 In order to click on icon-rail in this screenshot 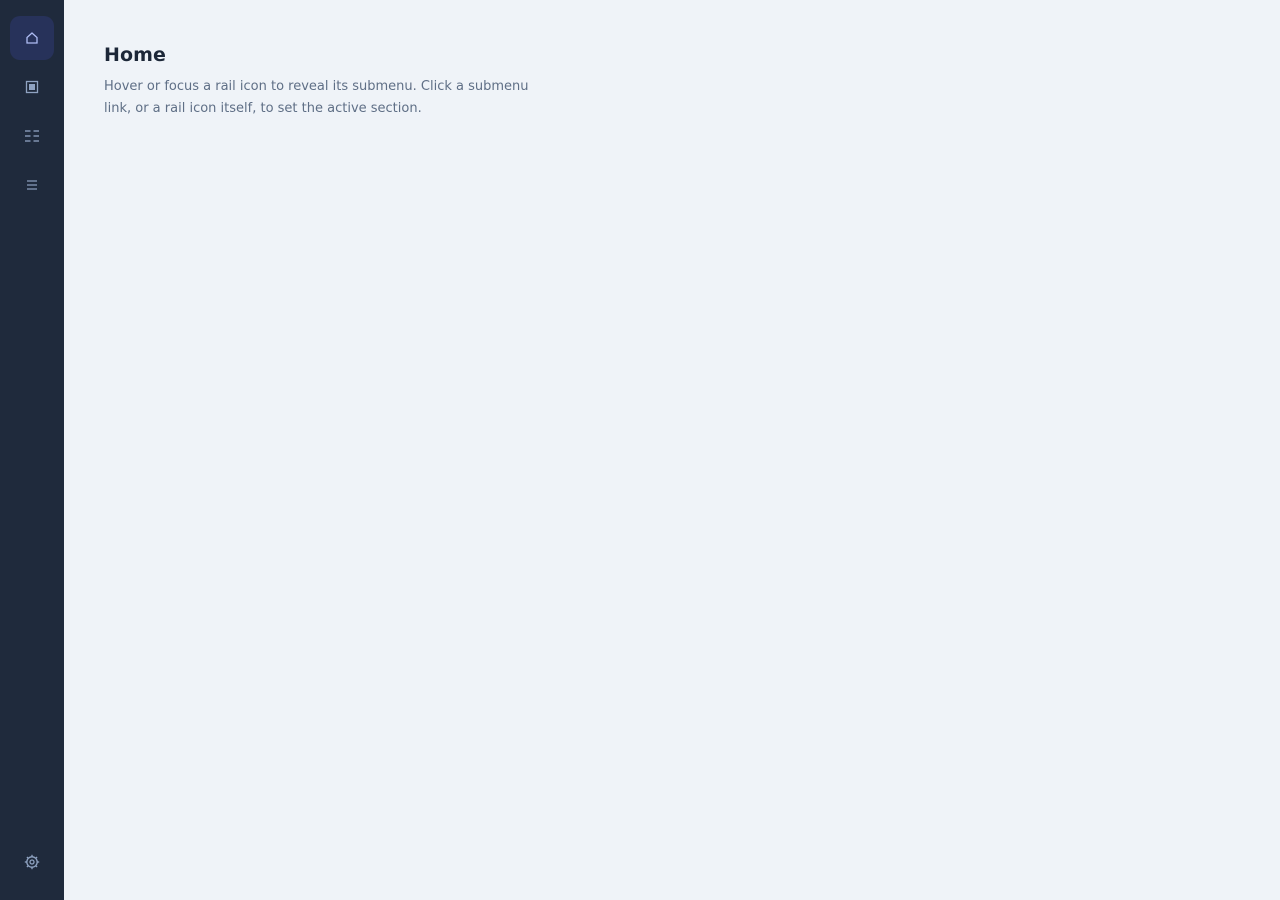, I will do `click(32, 450)`.